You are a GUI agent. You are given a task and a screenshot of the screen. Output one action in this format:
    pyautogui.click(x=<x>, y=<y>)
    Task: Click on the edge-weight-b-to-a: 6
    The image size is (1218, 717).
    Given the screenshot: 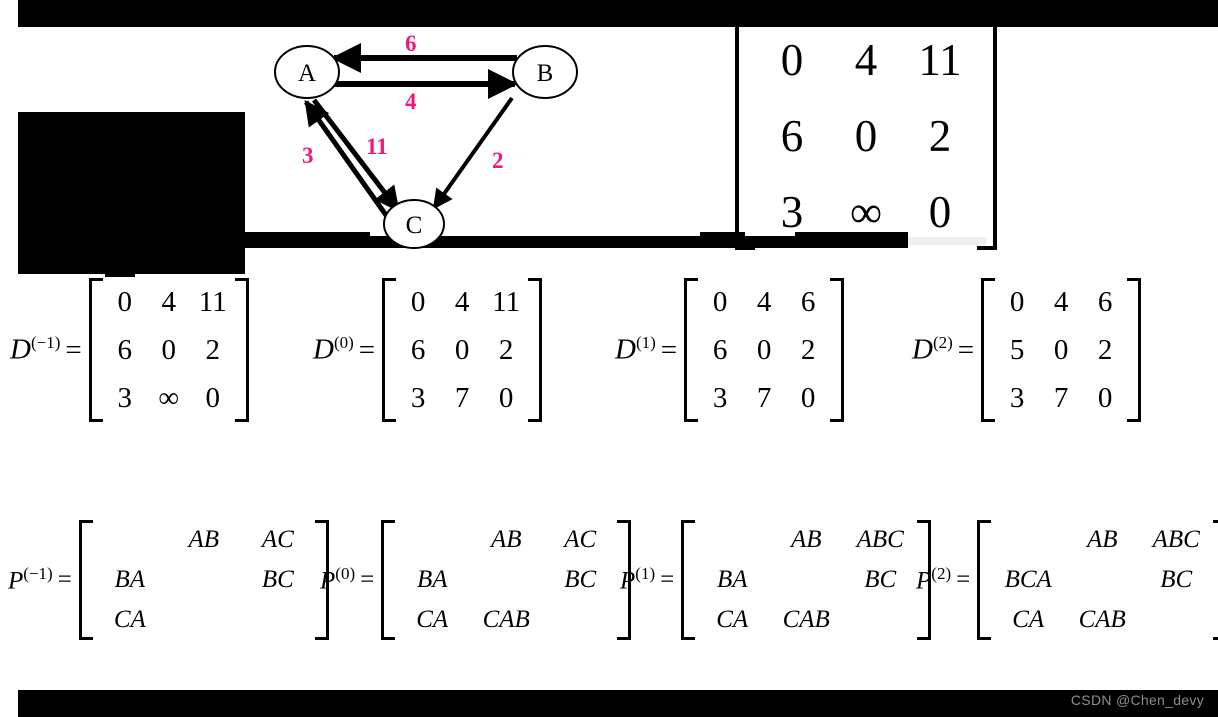 What is the action you would take?
    pyautogui.click(x=411, y=43)
    